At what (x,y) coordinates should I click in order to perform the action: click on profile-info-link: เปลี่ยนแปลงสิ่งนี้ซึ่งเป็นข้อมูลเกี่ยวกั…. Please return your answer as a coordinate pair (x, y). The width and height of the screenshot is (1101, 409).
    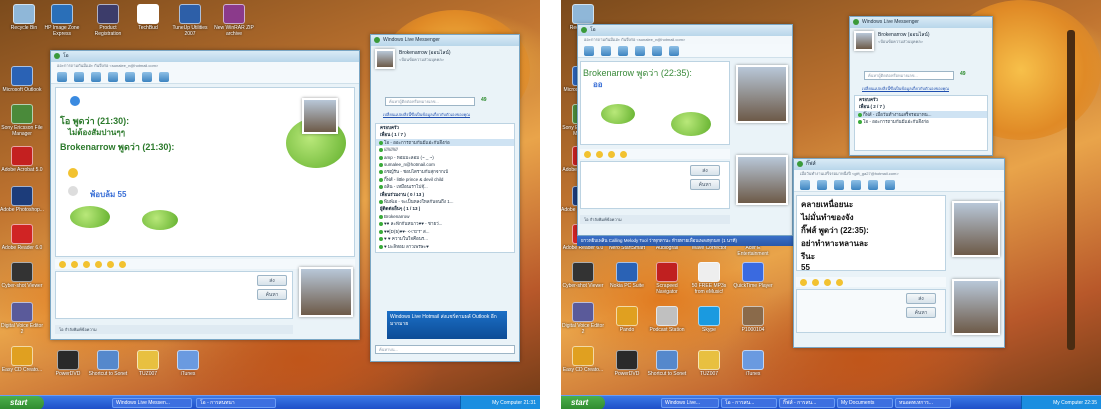
    Looking at the image, I should click on (448, 114).